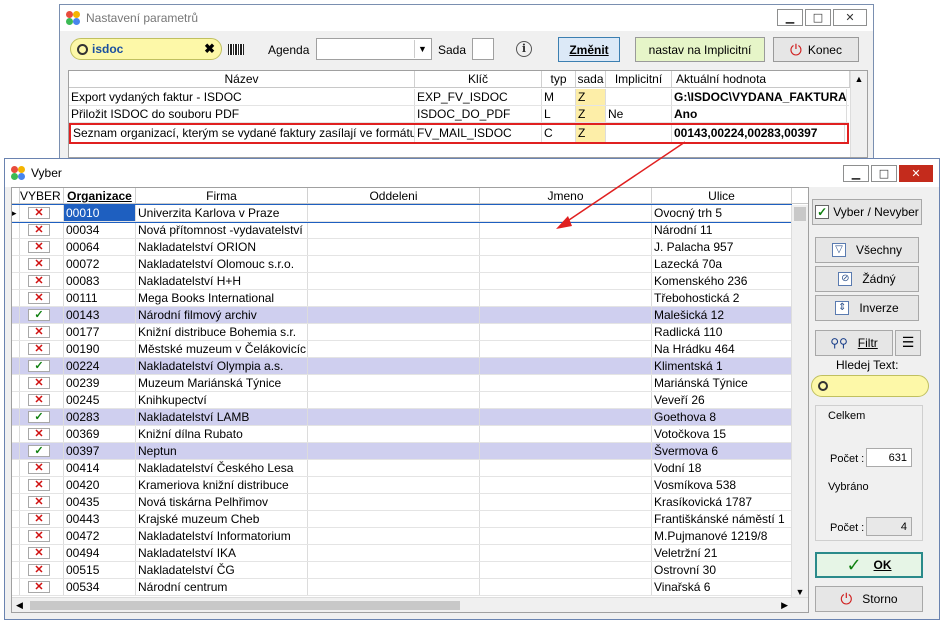  Describe the element at coordinates (245, 605) in the screenshot. I see `h-scroll-thumb` at that location.